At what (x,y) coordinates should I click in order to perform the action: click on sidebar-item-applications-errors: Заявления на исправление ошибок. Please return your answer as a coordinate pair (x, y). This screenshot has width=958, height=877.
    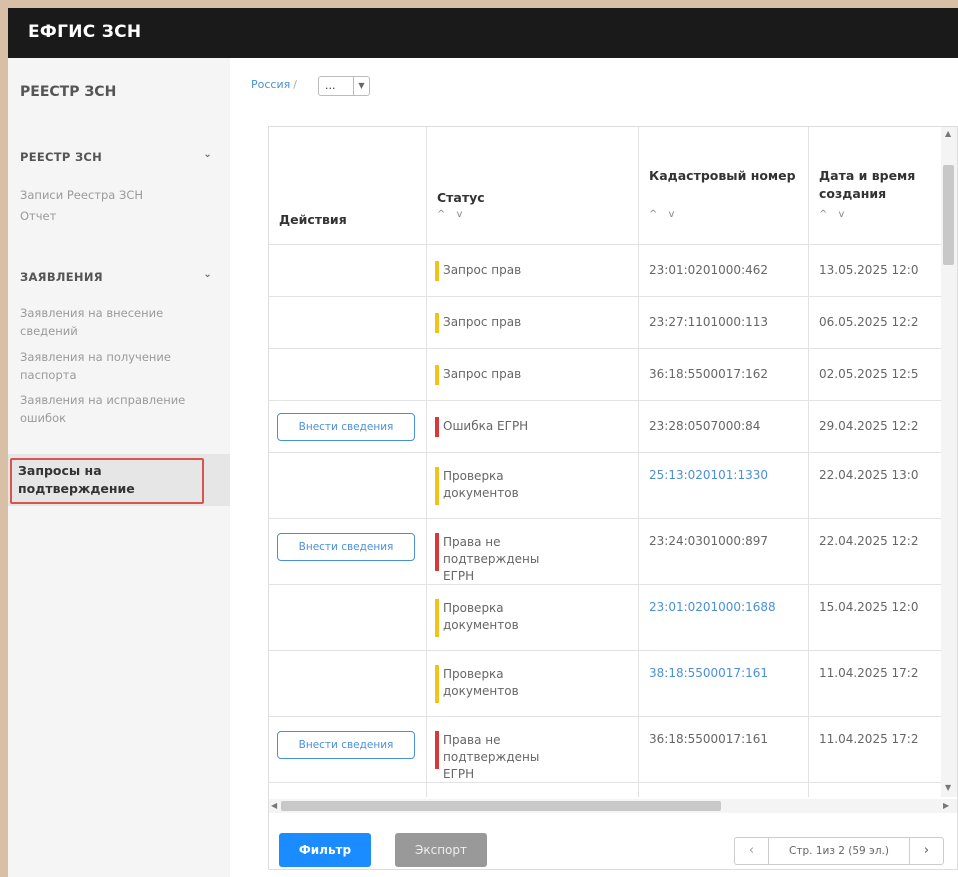
    Looking at the image, I should click on (120, 409).